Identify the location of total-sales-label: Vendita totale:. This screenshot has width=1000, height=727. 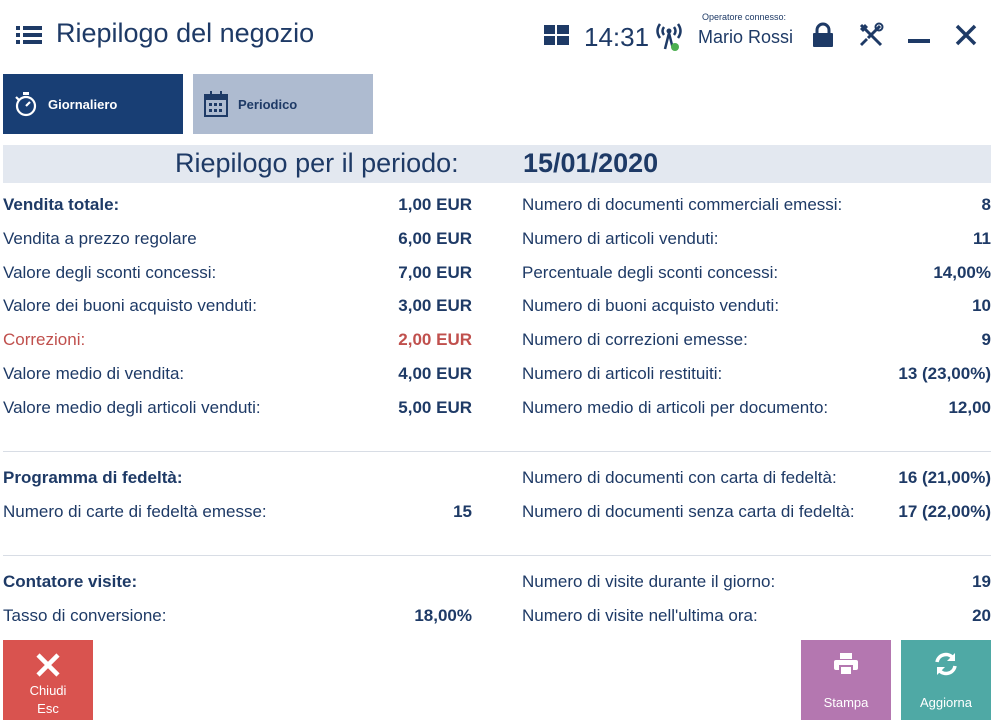
(61, 204).